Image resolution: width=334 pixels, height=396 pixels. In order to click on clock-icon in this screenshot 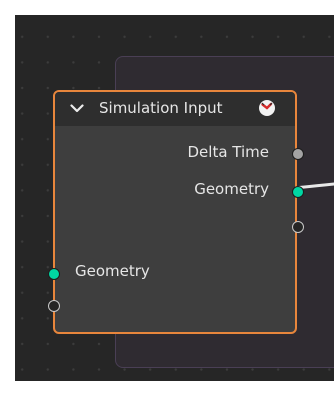, I will do `click(267, 108)`.